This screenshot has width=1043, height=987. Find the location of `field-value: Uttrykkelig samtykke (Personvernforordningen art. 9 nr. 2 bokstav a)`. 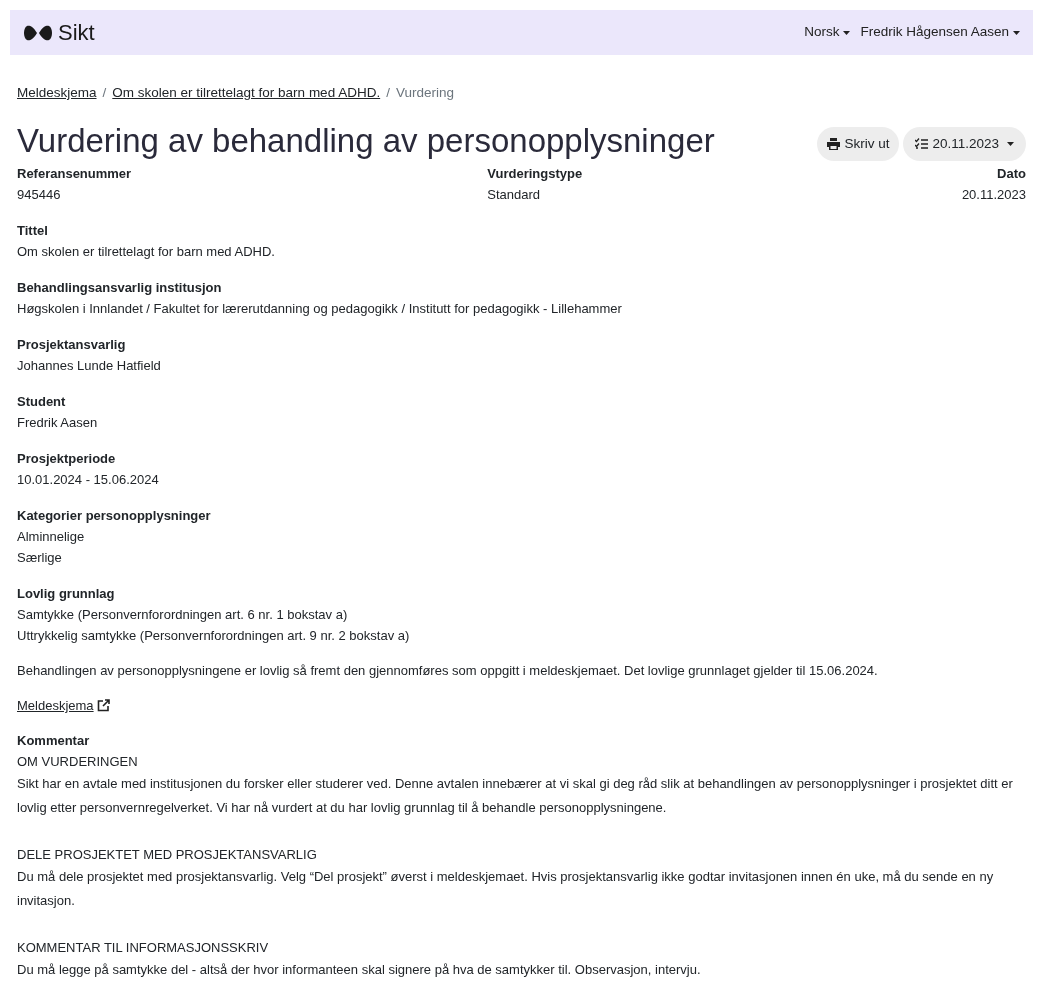

field-value: Uttrykkelig samtykke (Personvernforordningen art. 9 nr. 2 bokstav a) is located at coordinates (213, 636).